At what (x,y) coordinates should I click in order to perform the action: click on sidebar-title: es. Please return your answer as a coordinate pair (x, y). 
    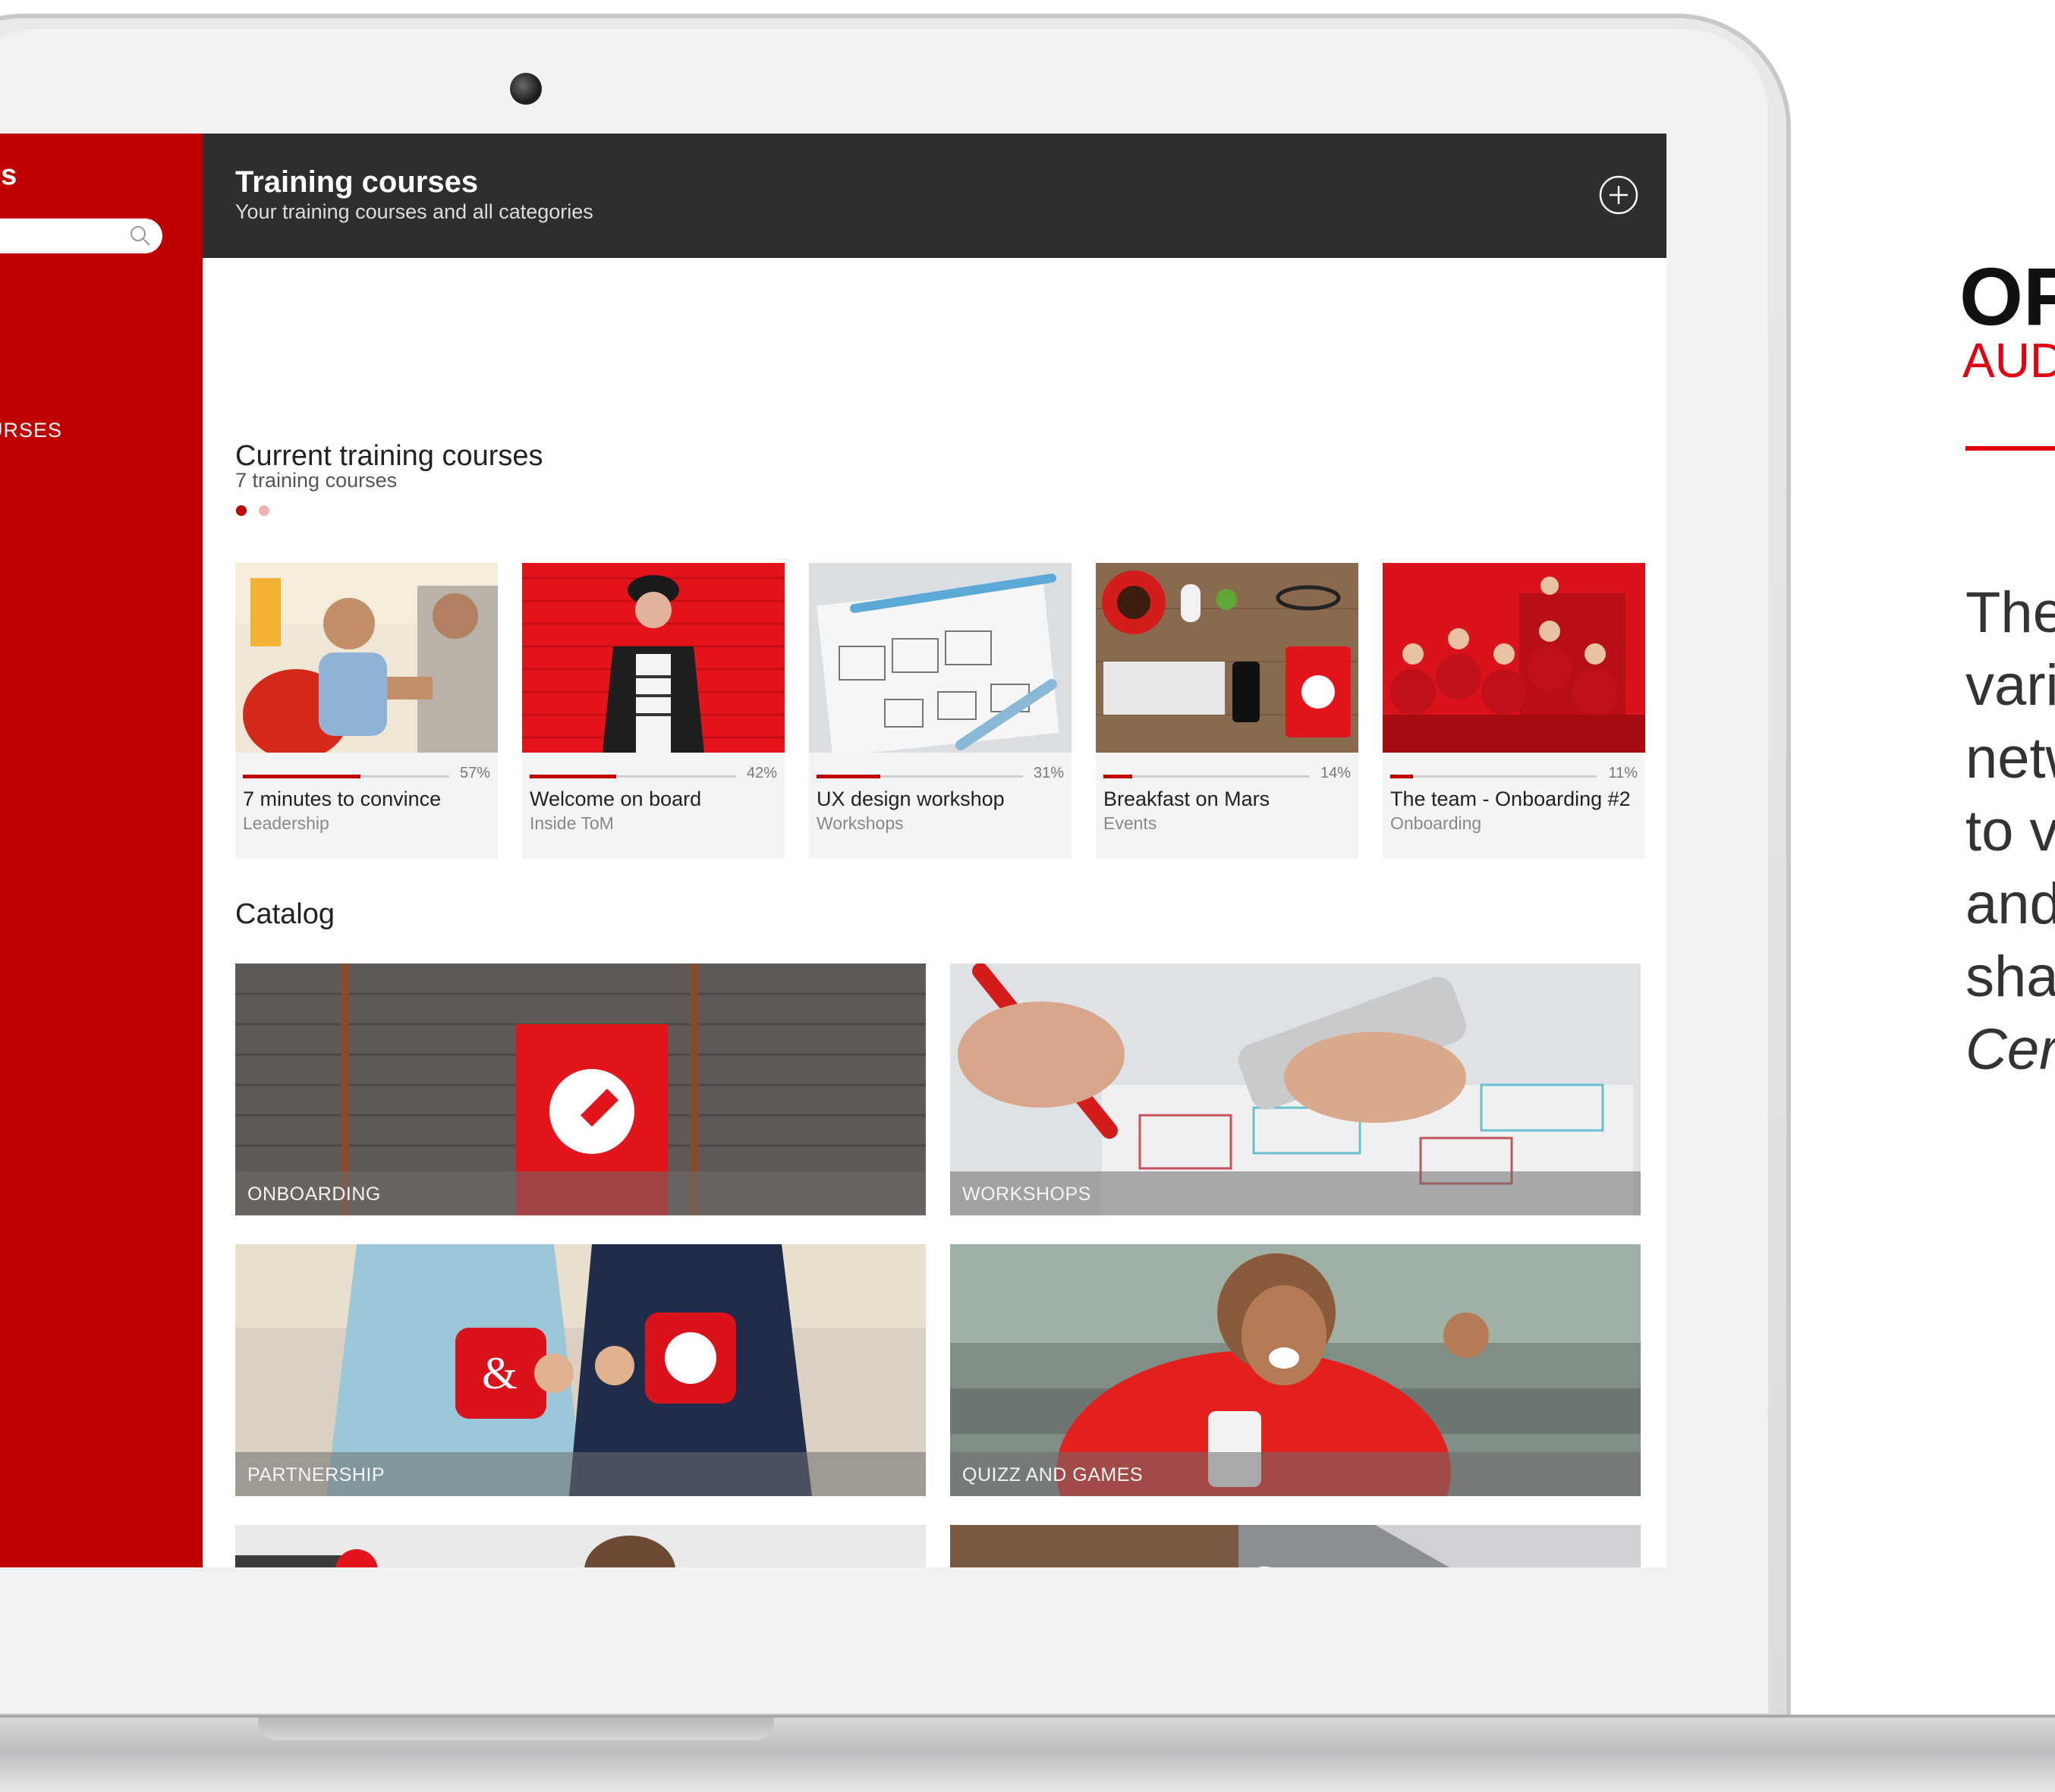
    Looking at the image, I should click on (8, 175).